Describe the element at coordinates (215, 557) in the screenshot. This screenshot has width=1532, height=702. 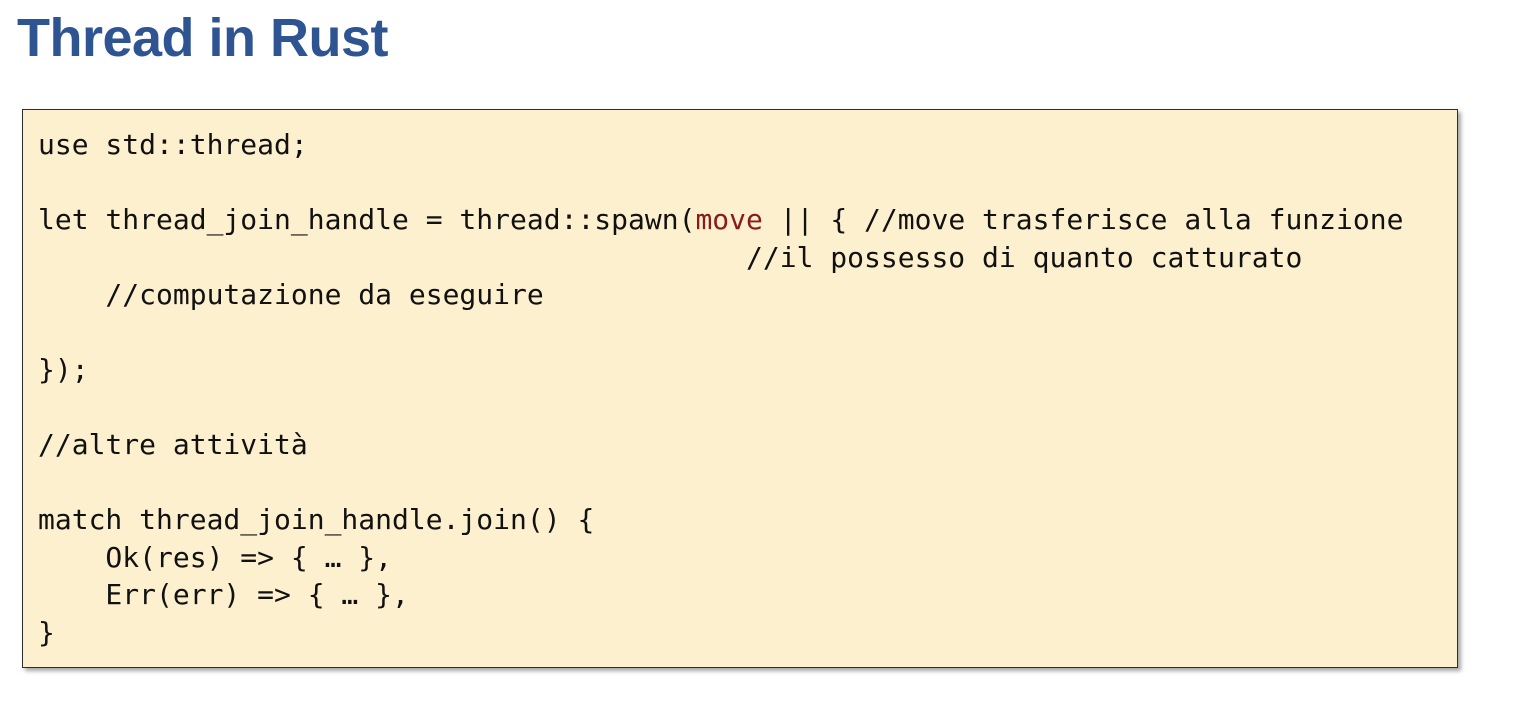
I see `code-line-12: Ok(res) => { … },` at that location.